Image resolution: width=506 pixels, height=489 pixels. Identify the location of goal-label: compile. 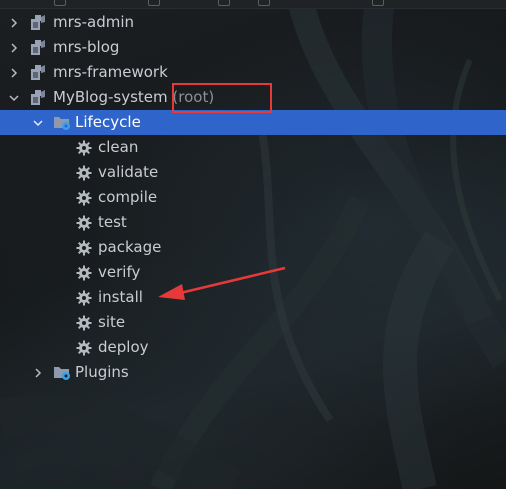
(128, 197).